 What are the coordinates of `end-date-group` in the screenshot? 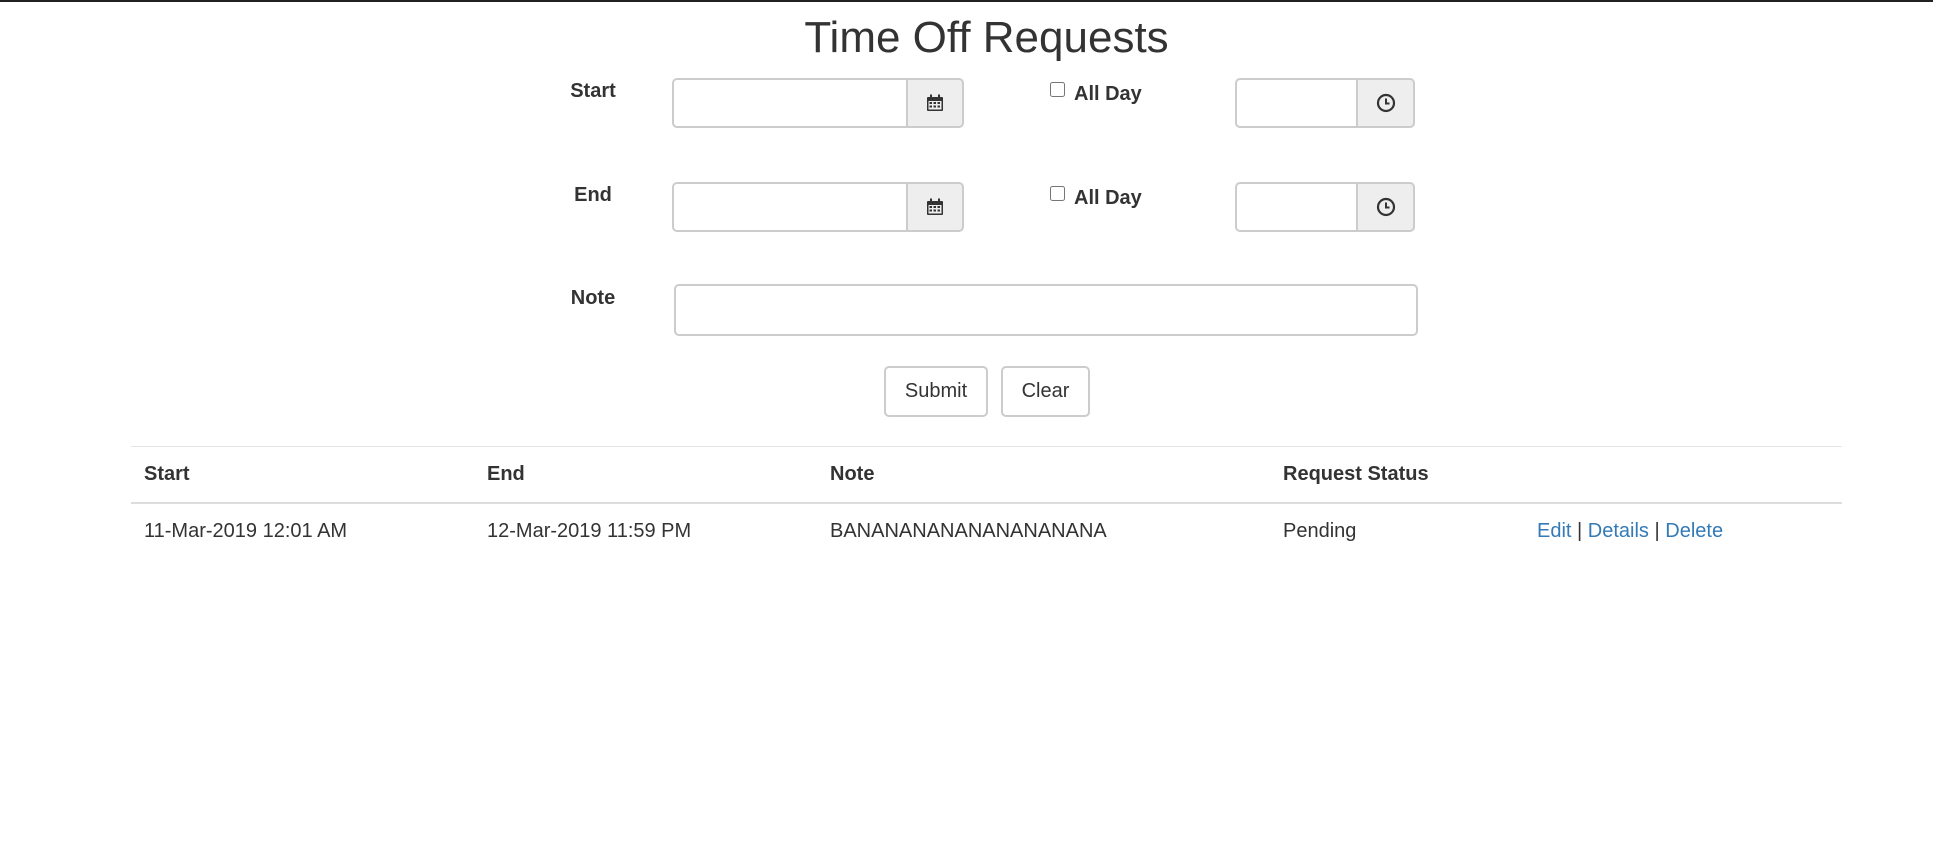 It's located at (818, 207).